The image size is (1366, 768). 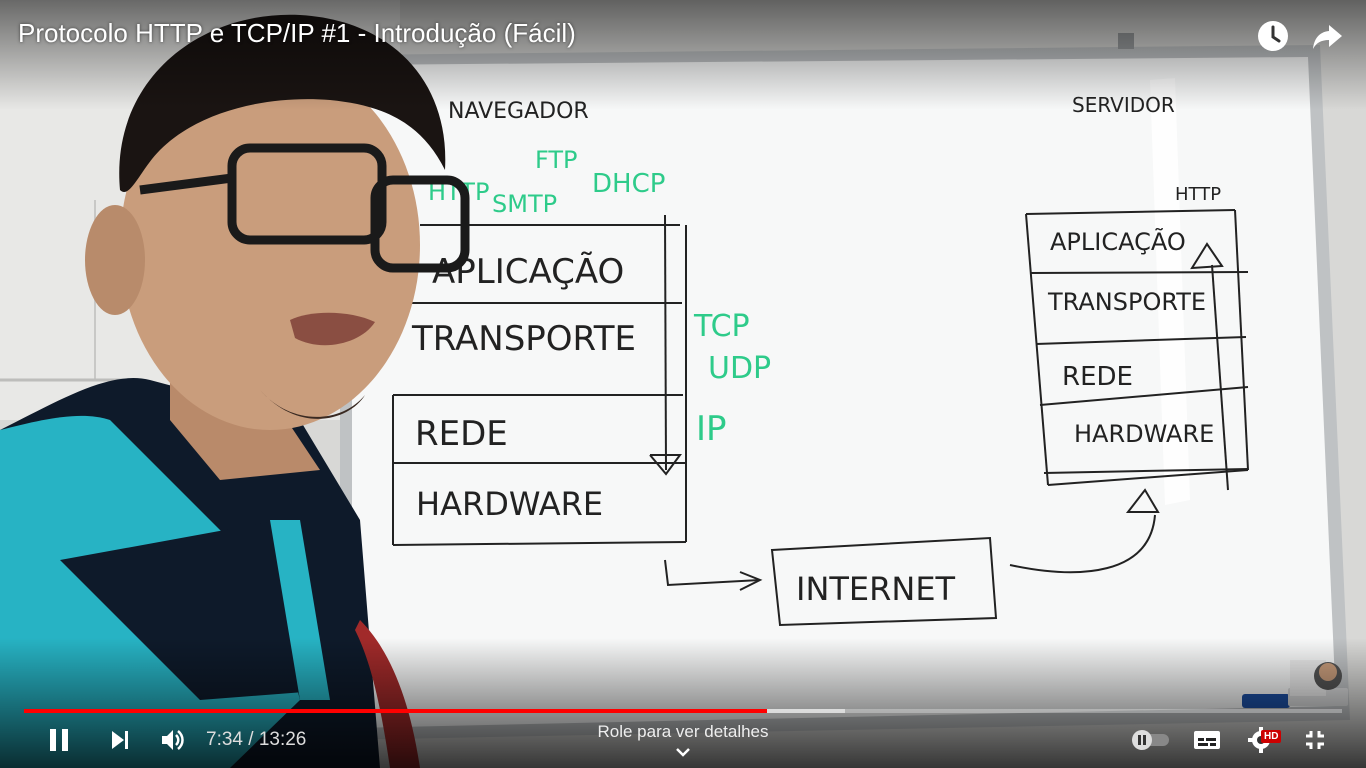 I want to click on pause-icon, so click(x=59, y=740).